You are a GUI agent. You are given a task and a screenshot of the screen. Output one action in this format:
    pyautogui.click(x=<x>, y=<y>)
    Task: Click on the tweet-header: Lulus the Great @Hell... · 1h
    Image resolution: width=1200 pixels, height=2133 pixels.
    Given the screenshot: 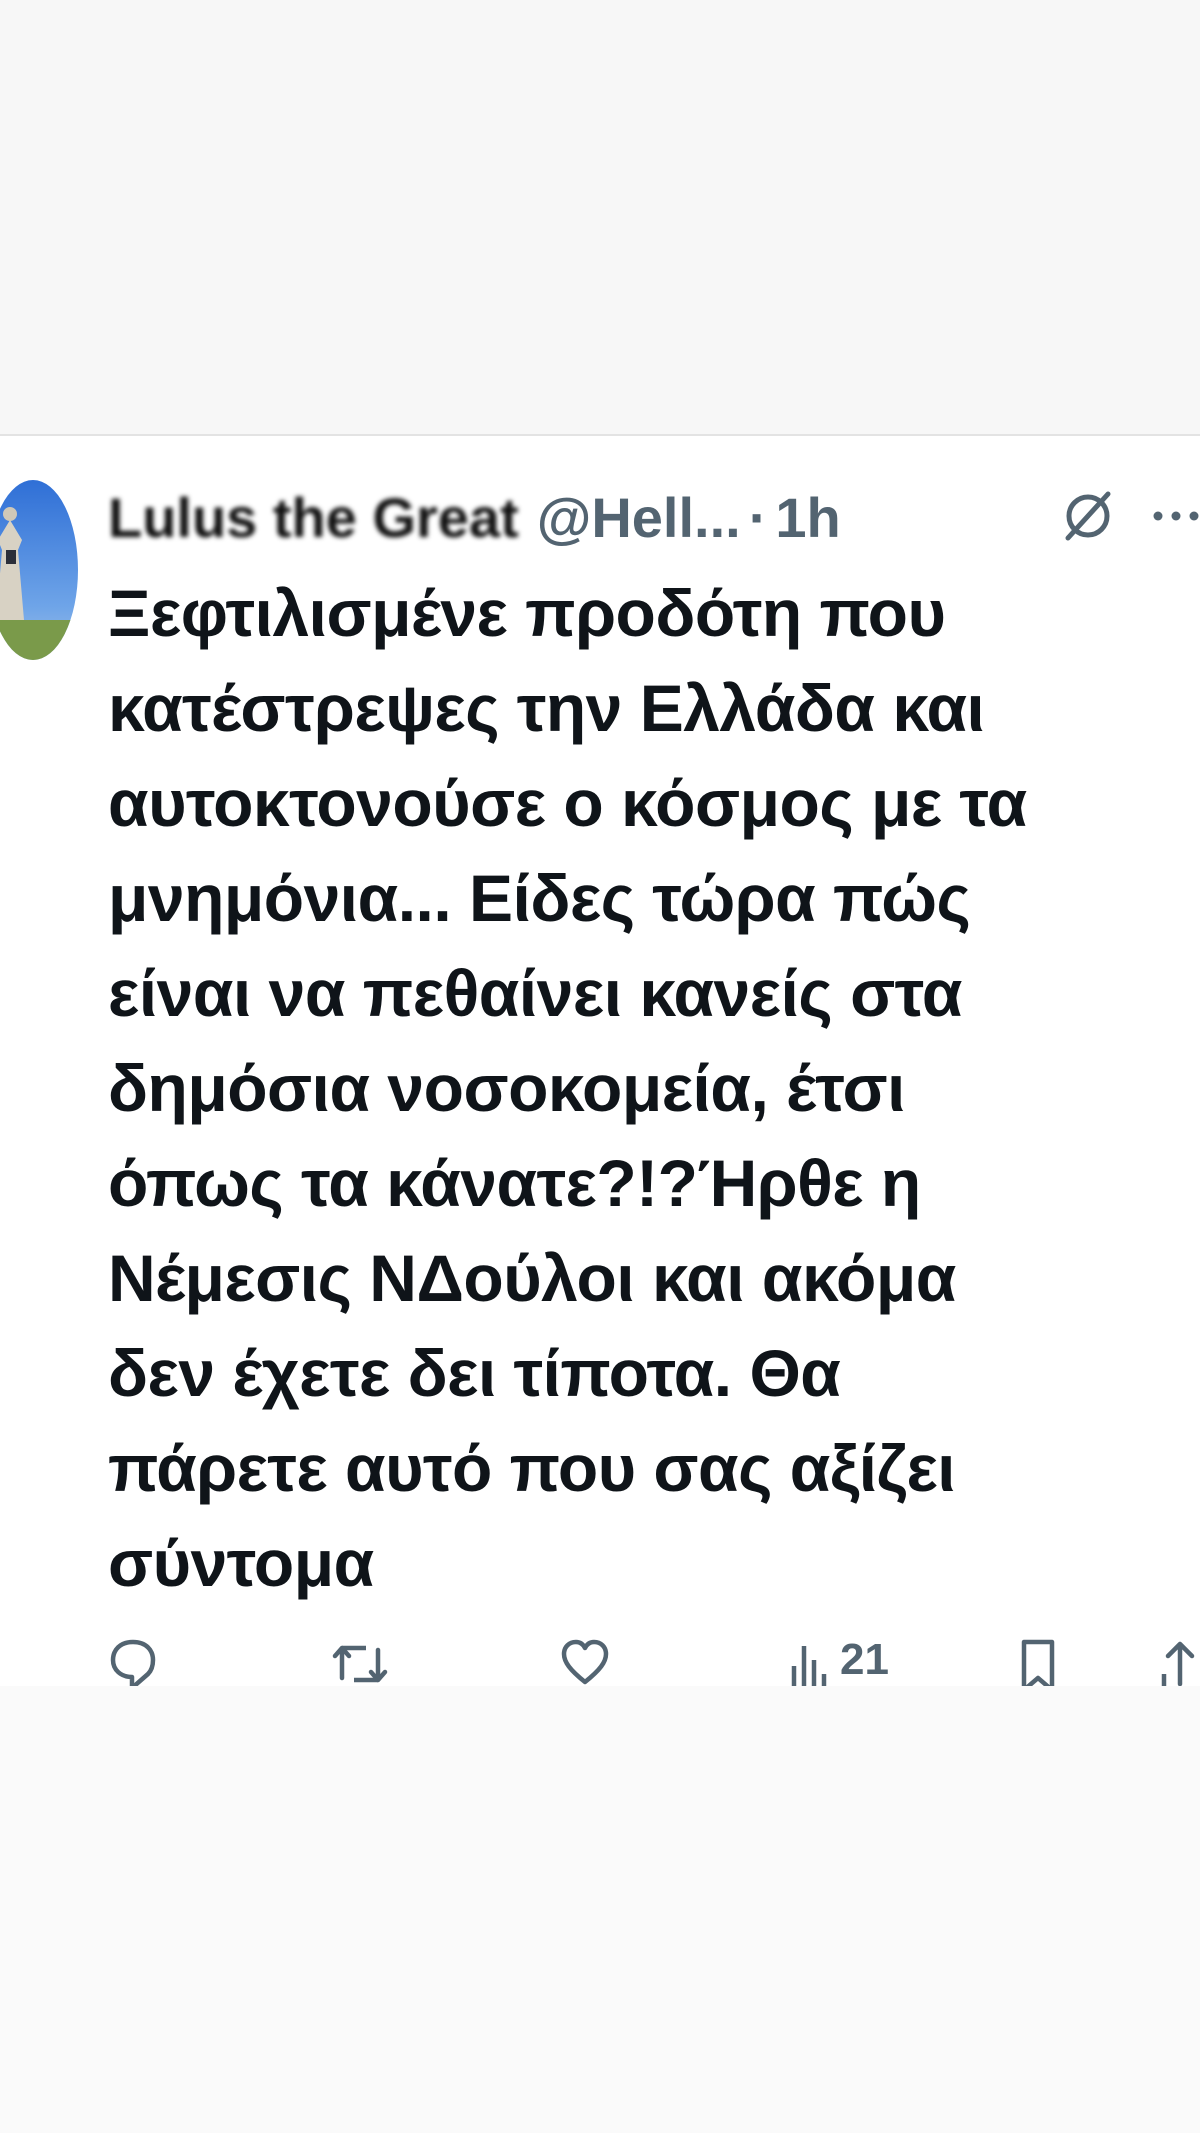 What is the action you would take?
    pyautogui.click(x=474, y=517)
    